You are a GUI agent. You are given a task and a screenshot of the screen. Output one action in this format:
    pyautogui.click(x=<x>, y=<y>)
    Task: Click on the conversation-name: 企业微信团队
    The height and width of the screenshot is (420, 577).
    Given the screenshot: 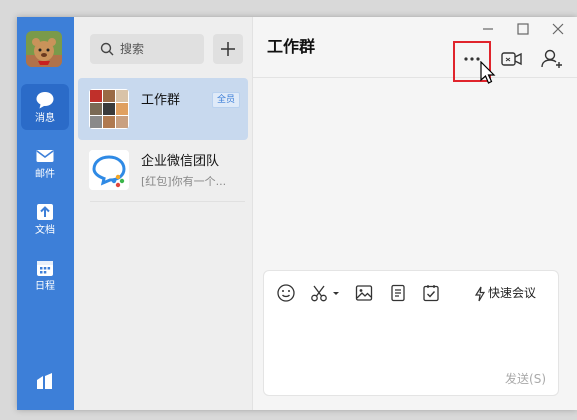 What is the action you would take?
    pyautogui.click(x=180, y=161)
    